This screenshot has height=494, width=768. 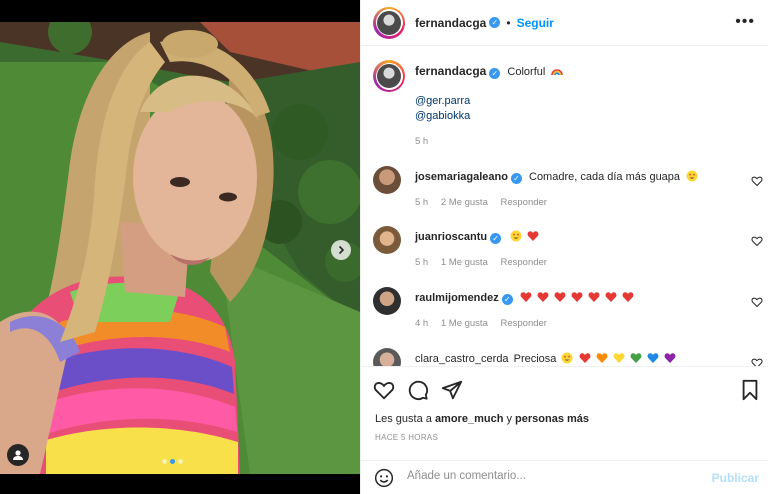 I want to click on carousel-dot-active, so click(x=172, y=461).